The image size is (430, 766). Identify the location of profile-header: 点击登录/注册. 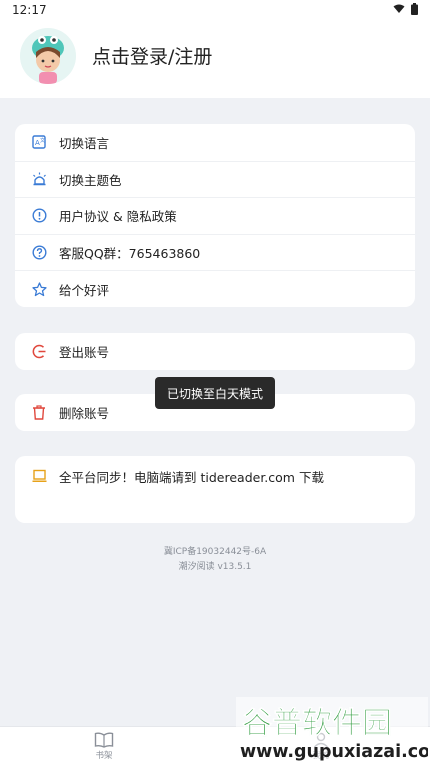
(215, 60).